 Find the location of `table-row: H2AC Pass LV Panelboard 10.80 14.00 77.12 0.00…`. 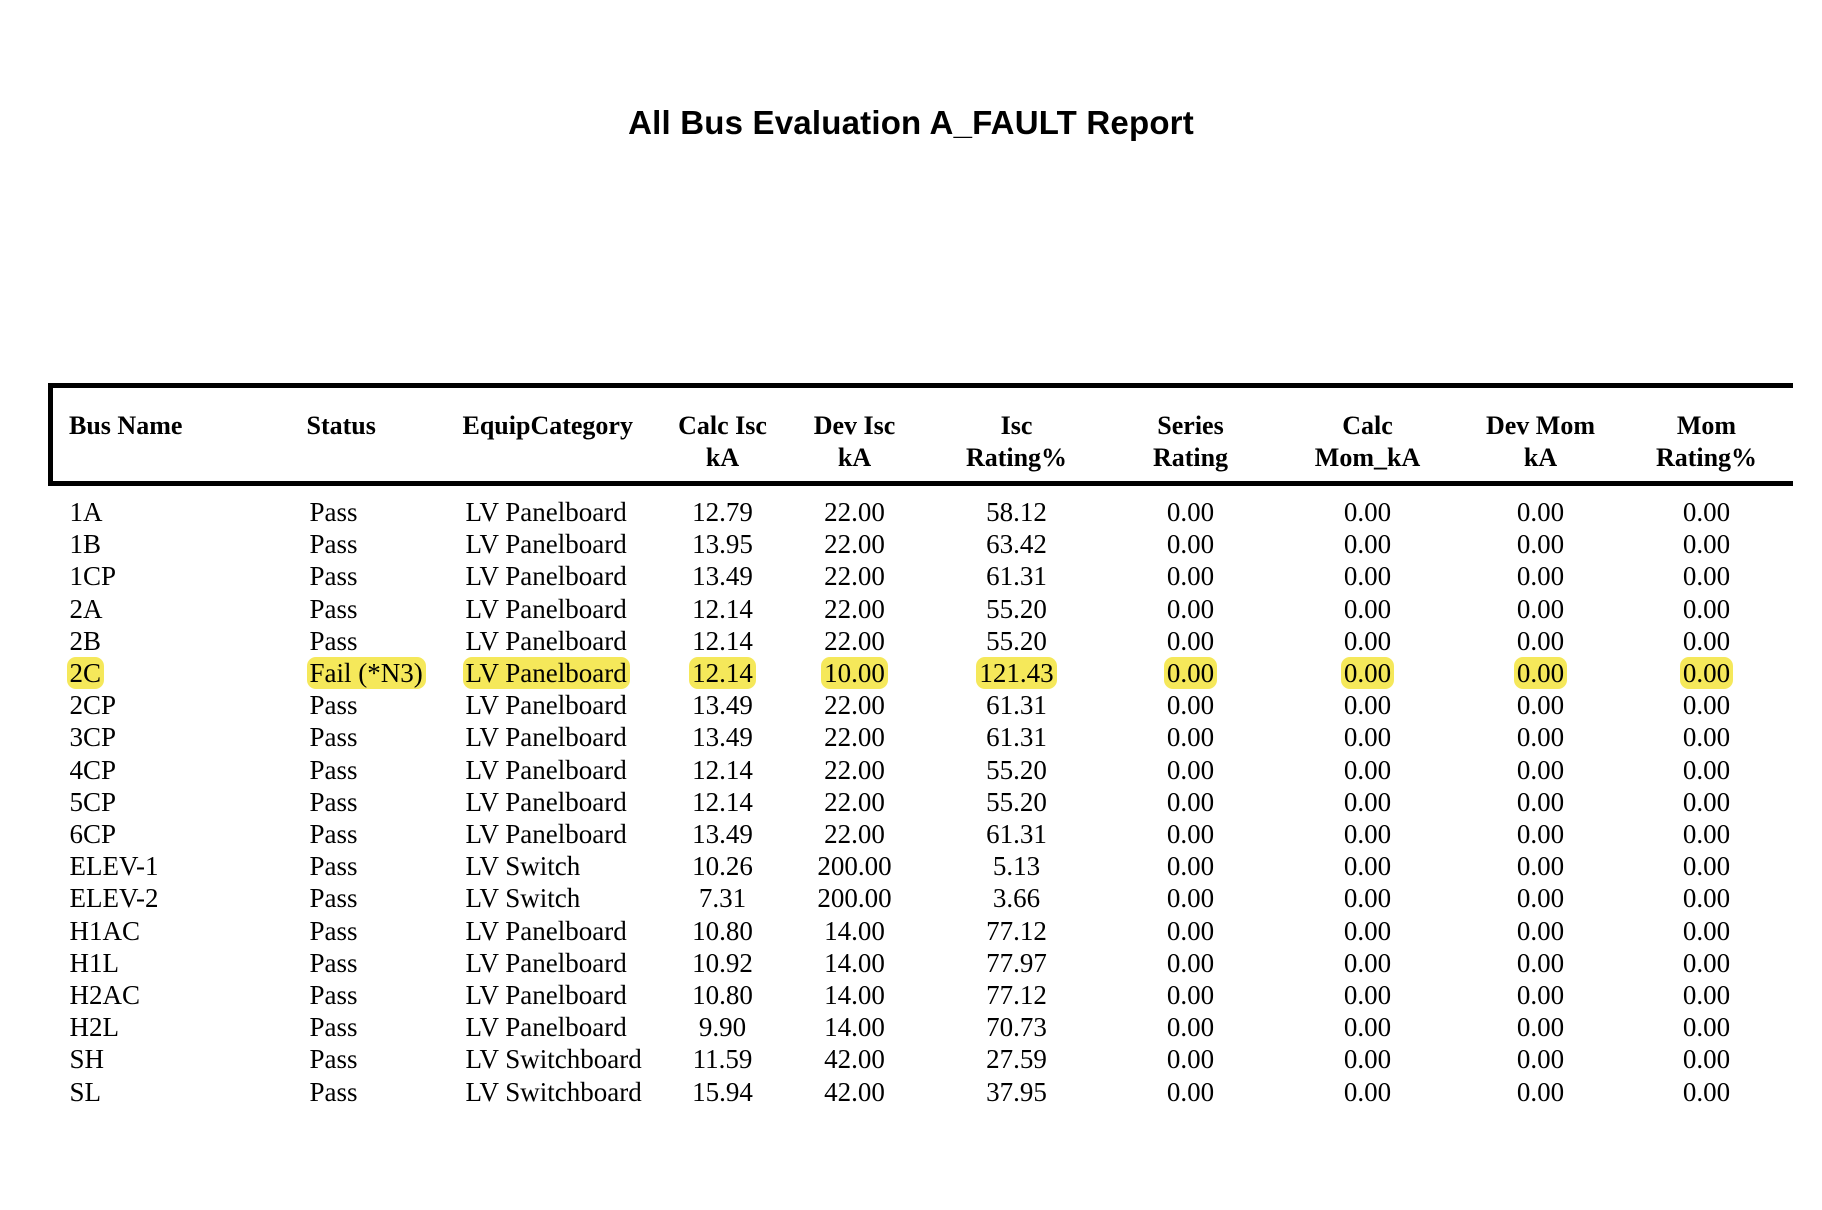

table-row: H2AC Pass LV Panelboard 10.80 14.00 77.12 0.00… is located at coordinates (922, 995).